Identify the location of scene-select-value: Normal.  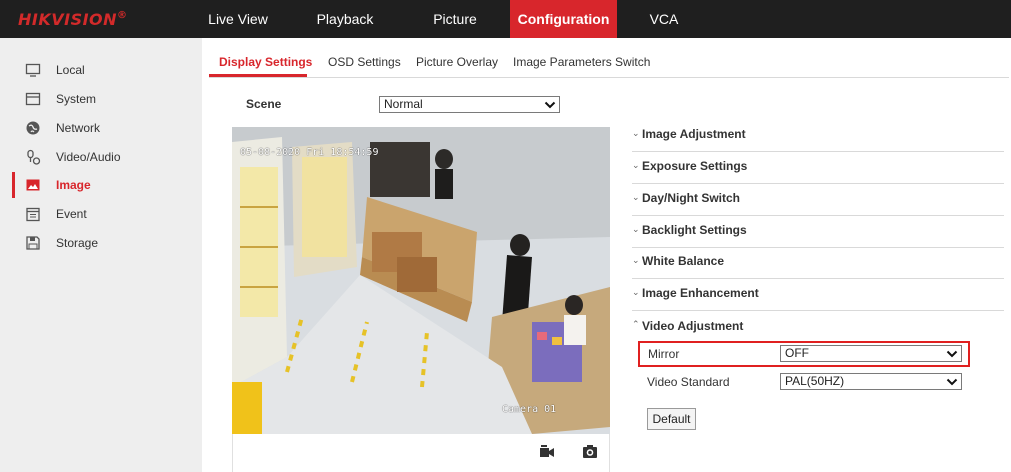
(403, 104).